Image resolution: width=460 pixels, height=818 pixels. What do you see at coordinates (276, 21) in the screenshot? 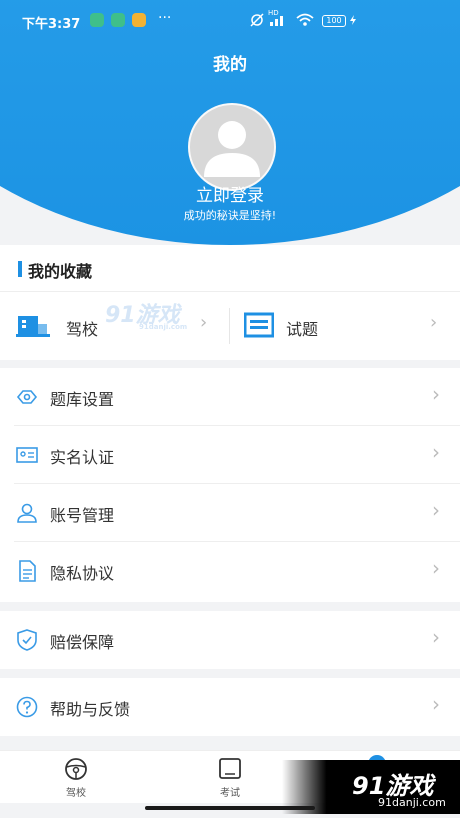
I see `signal-icon` at bounding box center [276, 21].